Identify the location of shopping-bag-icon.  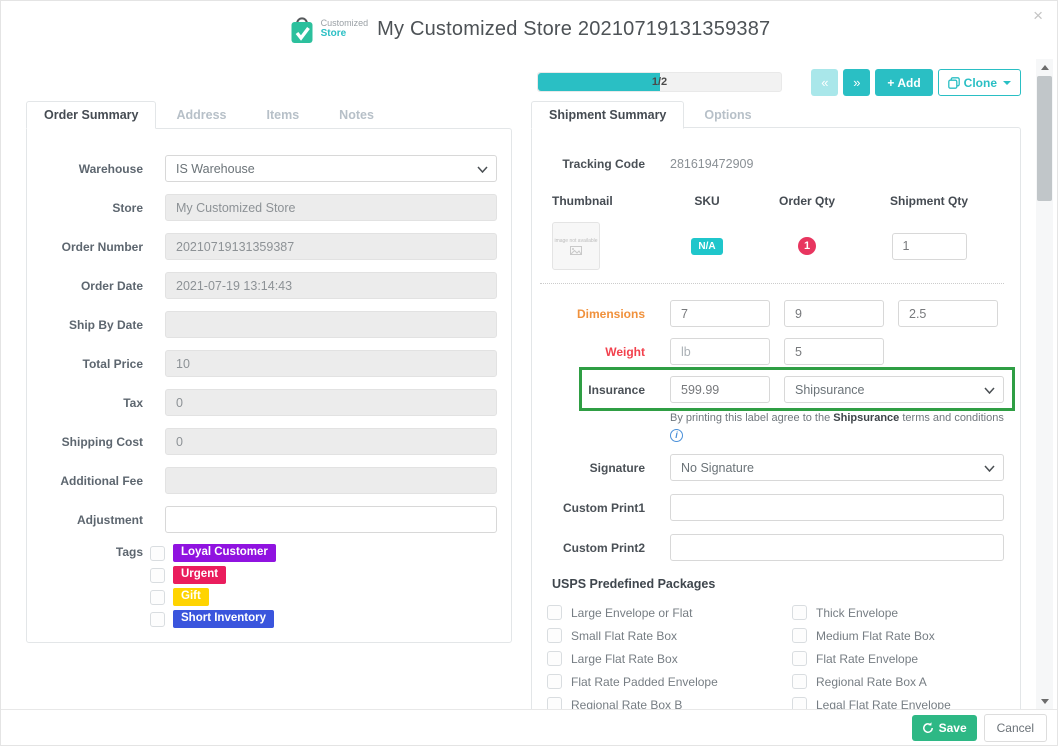
(302, 30).